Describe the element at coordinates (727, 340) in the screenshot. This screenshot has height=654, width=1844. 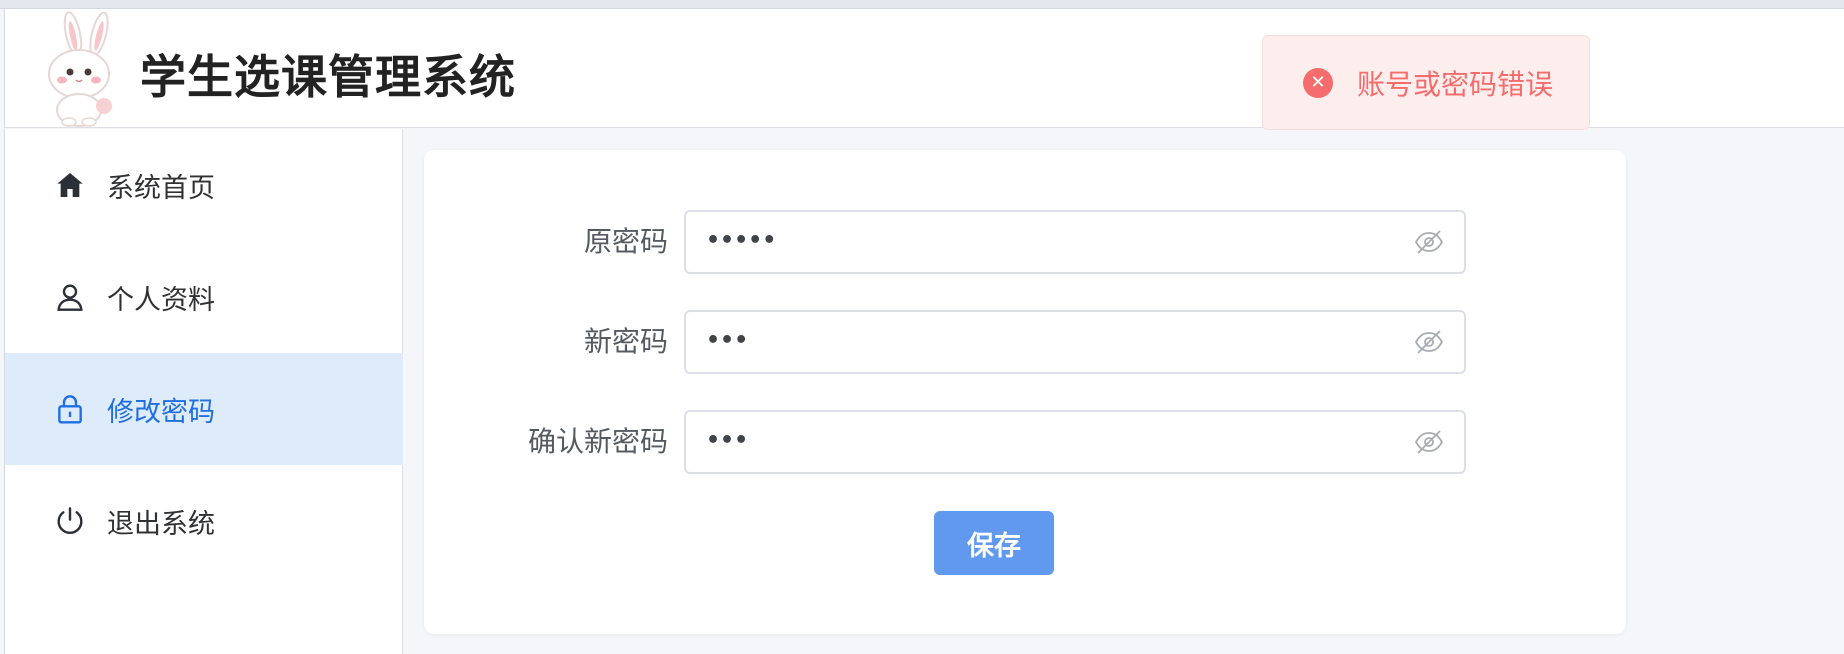
I see `new-password-value: •••` at that location.